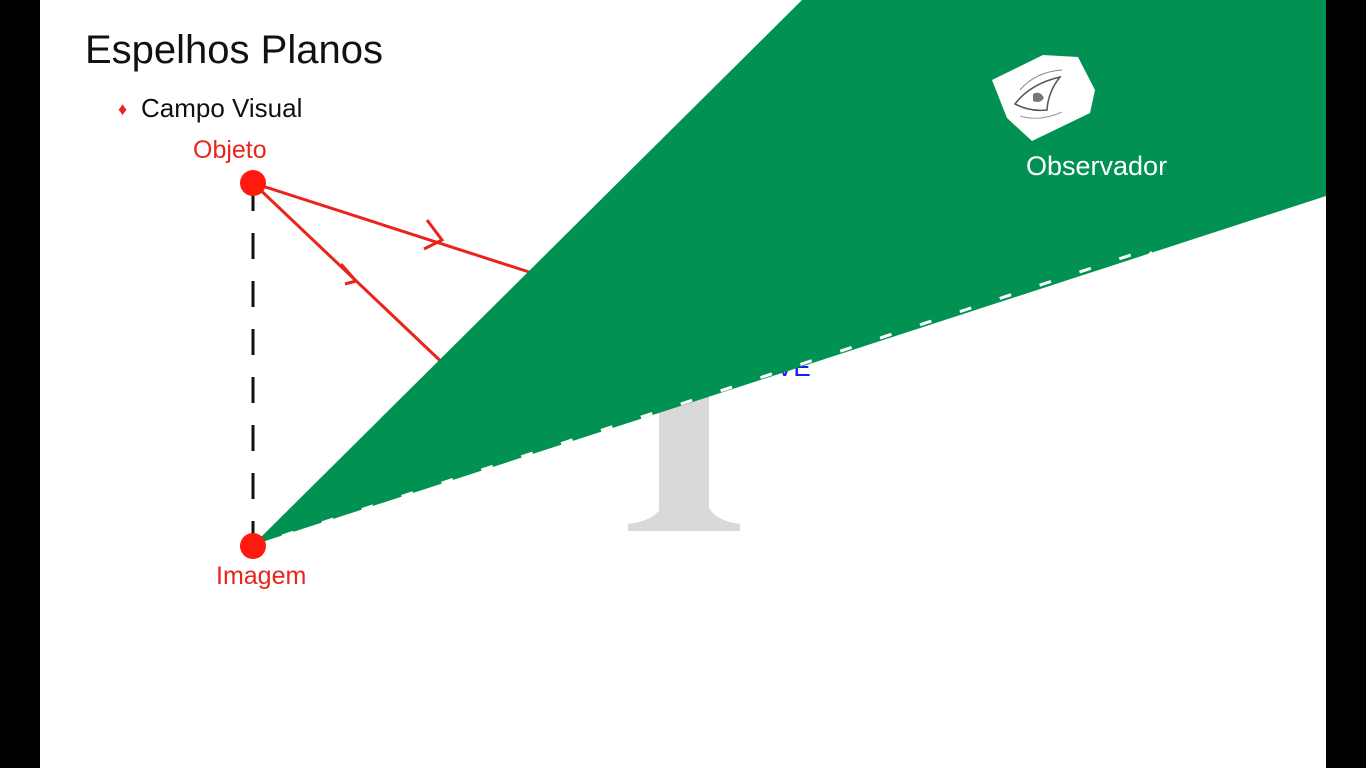 The height and width of the screenshot is (768, 1366). Describe the element at coordinates (349, 274) in the screenshot. I see `ray-arrow-lower` at that location.